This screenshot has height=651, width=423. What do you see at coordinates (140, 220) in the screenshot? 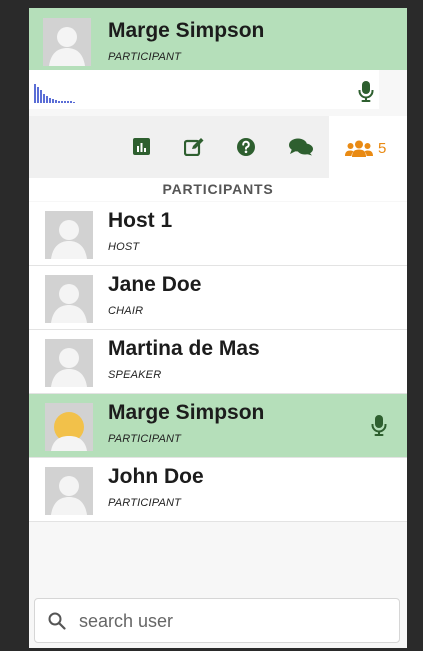
I see `participant-name: Host 1` at bounding box center [140, 220].